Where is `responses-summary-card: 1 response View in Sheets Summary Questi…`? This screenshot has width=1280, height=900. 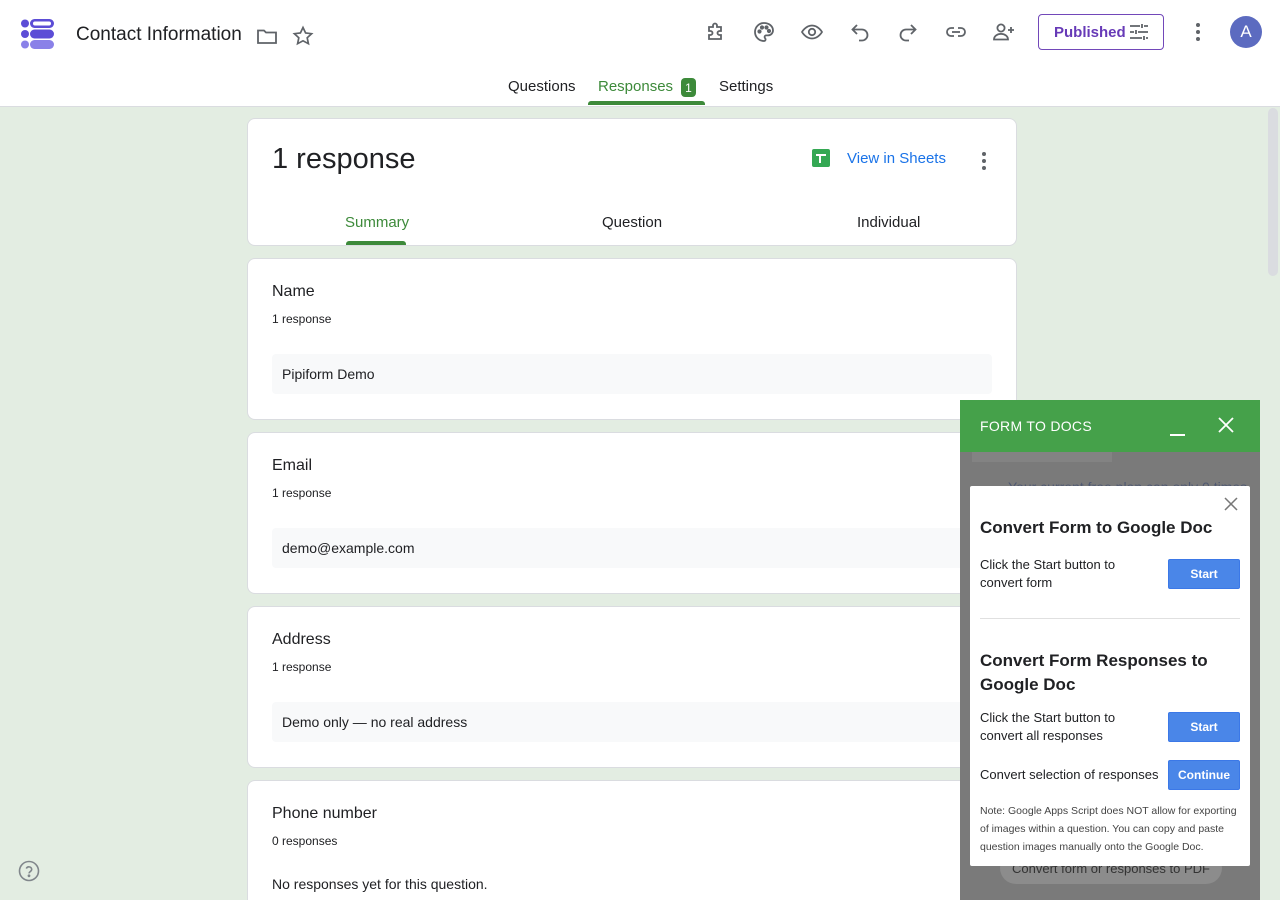 responses-summary-card: 1 response View in Sheets Summary Questi… is located at coordinates (632, 182).